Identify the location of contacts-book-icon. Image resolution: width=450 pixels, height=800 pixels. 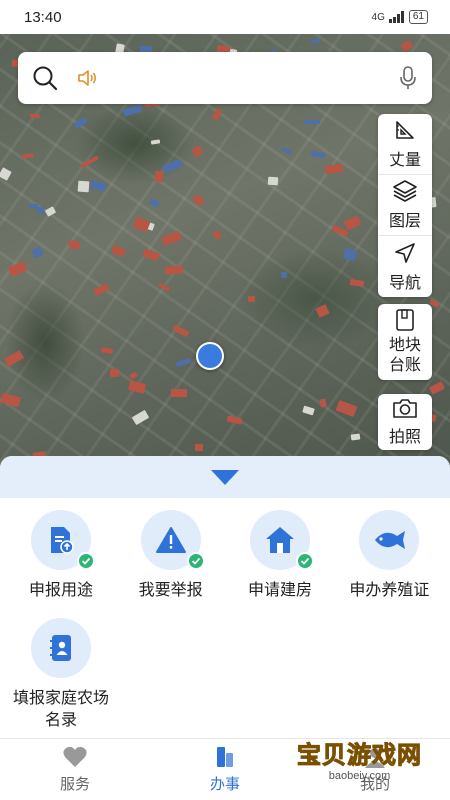
(60, 648).